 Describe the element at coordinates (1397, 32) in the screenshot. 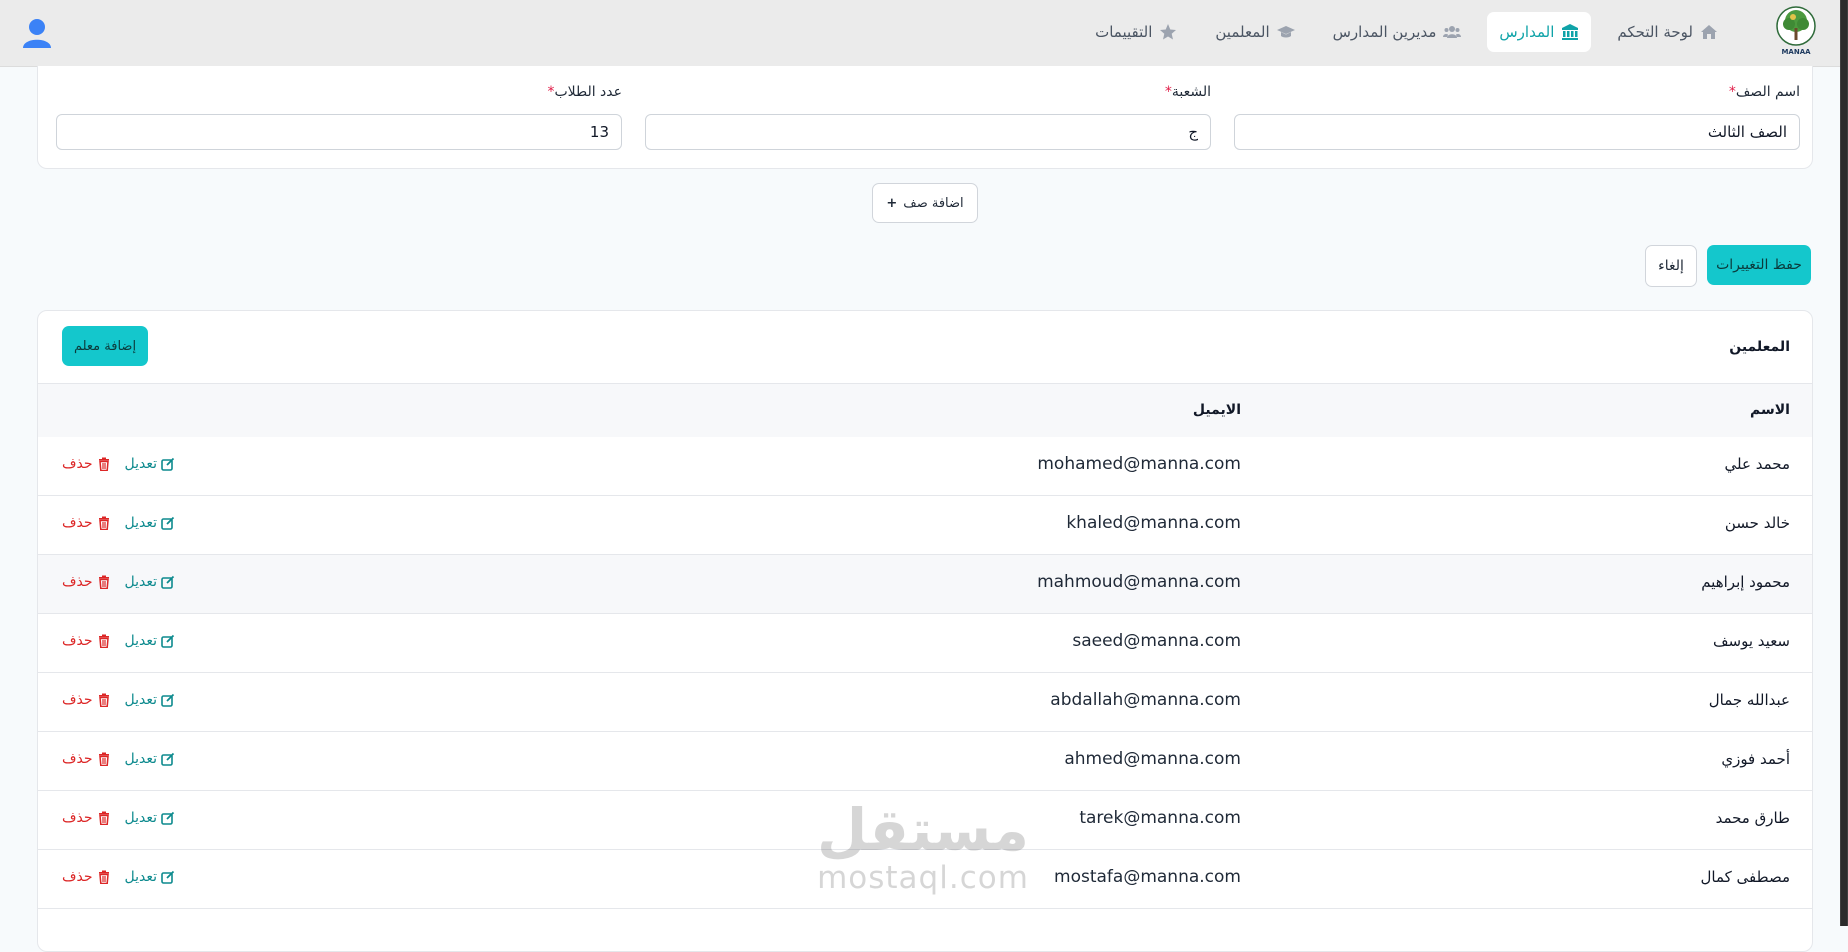

I see `nav-school-managers: مديرين المدارس` at that location.